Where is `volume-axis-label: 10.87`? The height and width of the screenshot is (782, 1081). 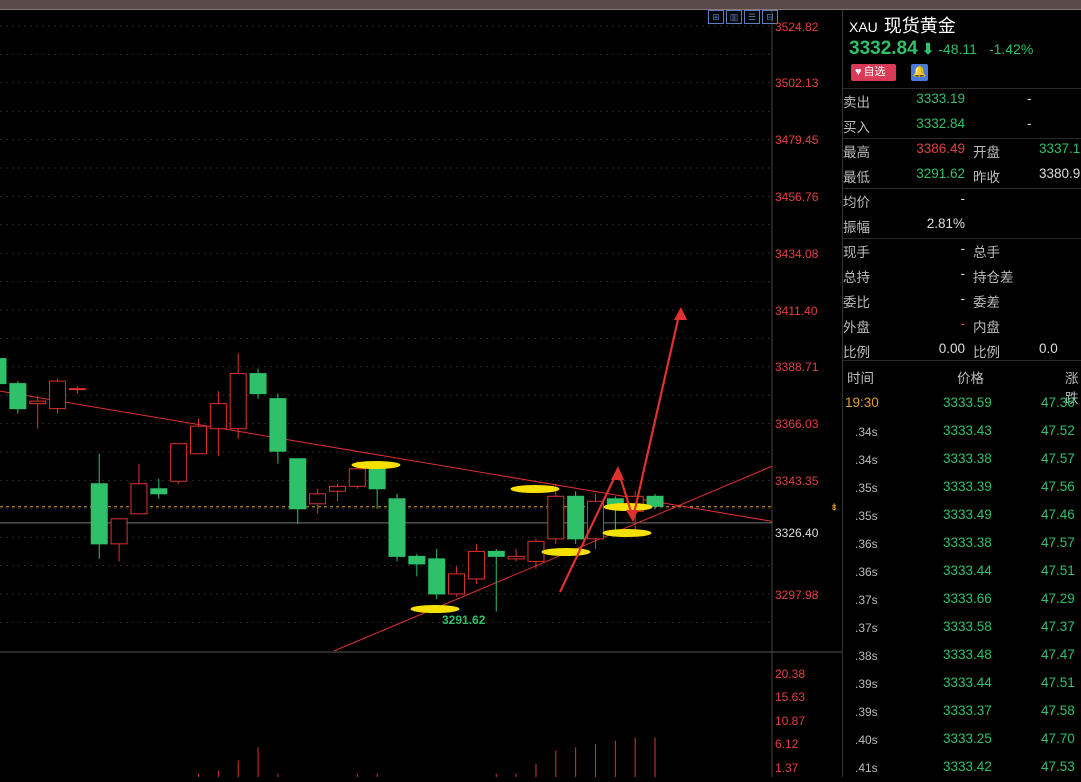
volume-axis-label: 10.87 is located at coordinates (790, 721).